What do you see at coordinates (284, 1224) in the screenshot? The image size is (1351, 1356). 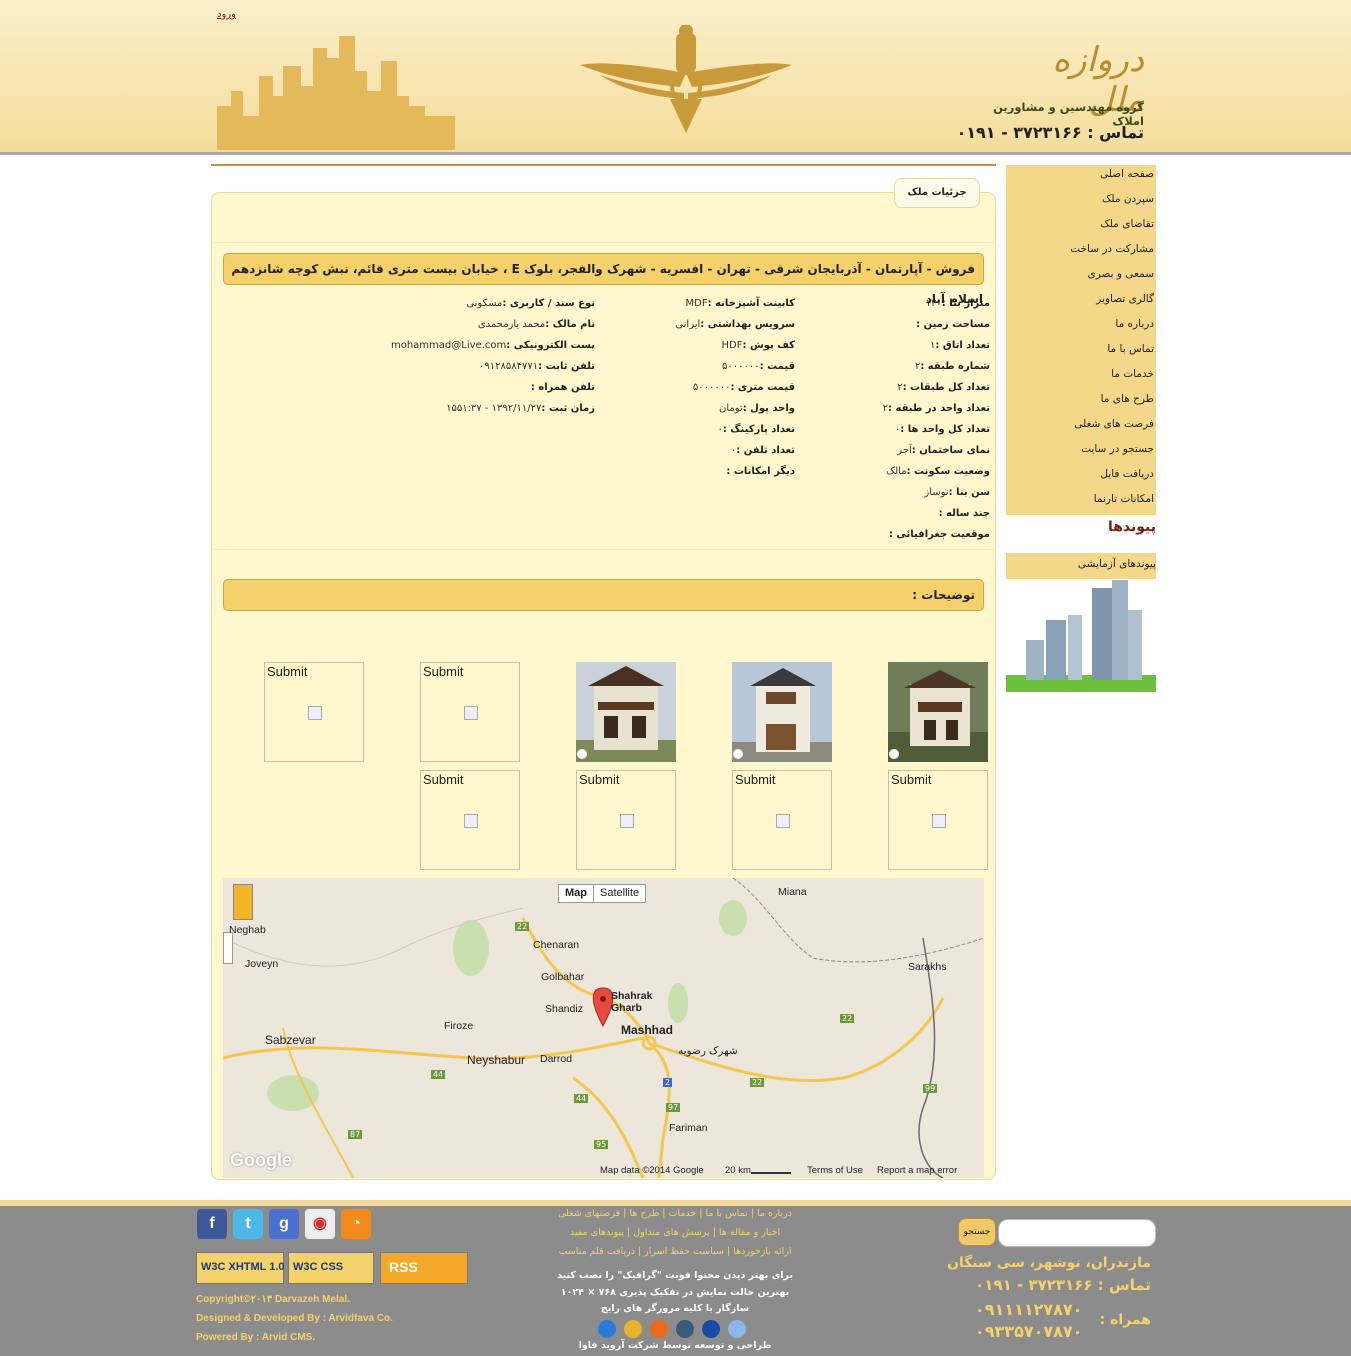 I see `google-icon: g` at bounding box center [284, 1224].